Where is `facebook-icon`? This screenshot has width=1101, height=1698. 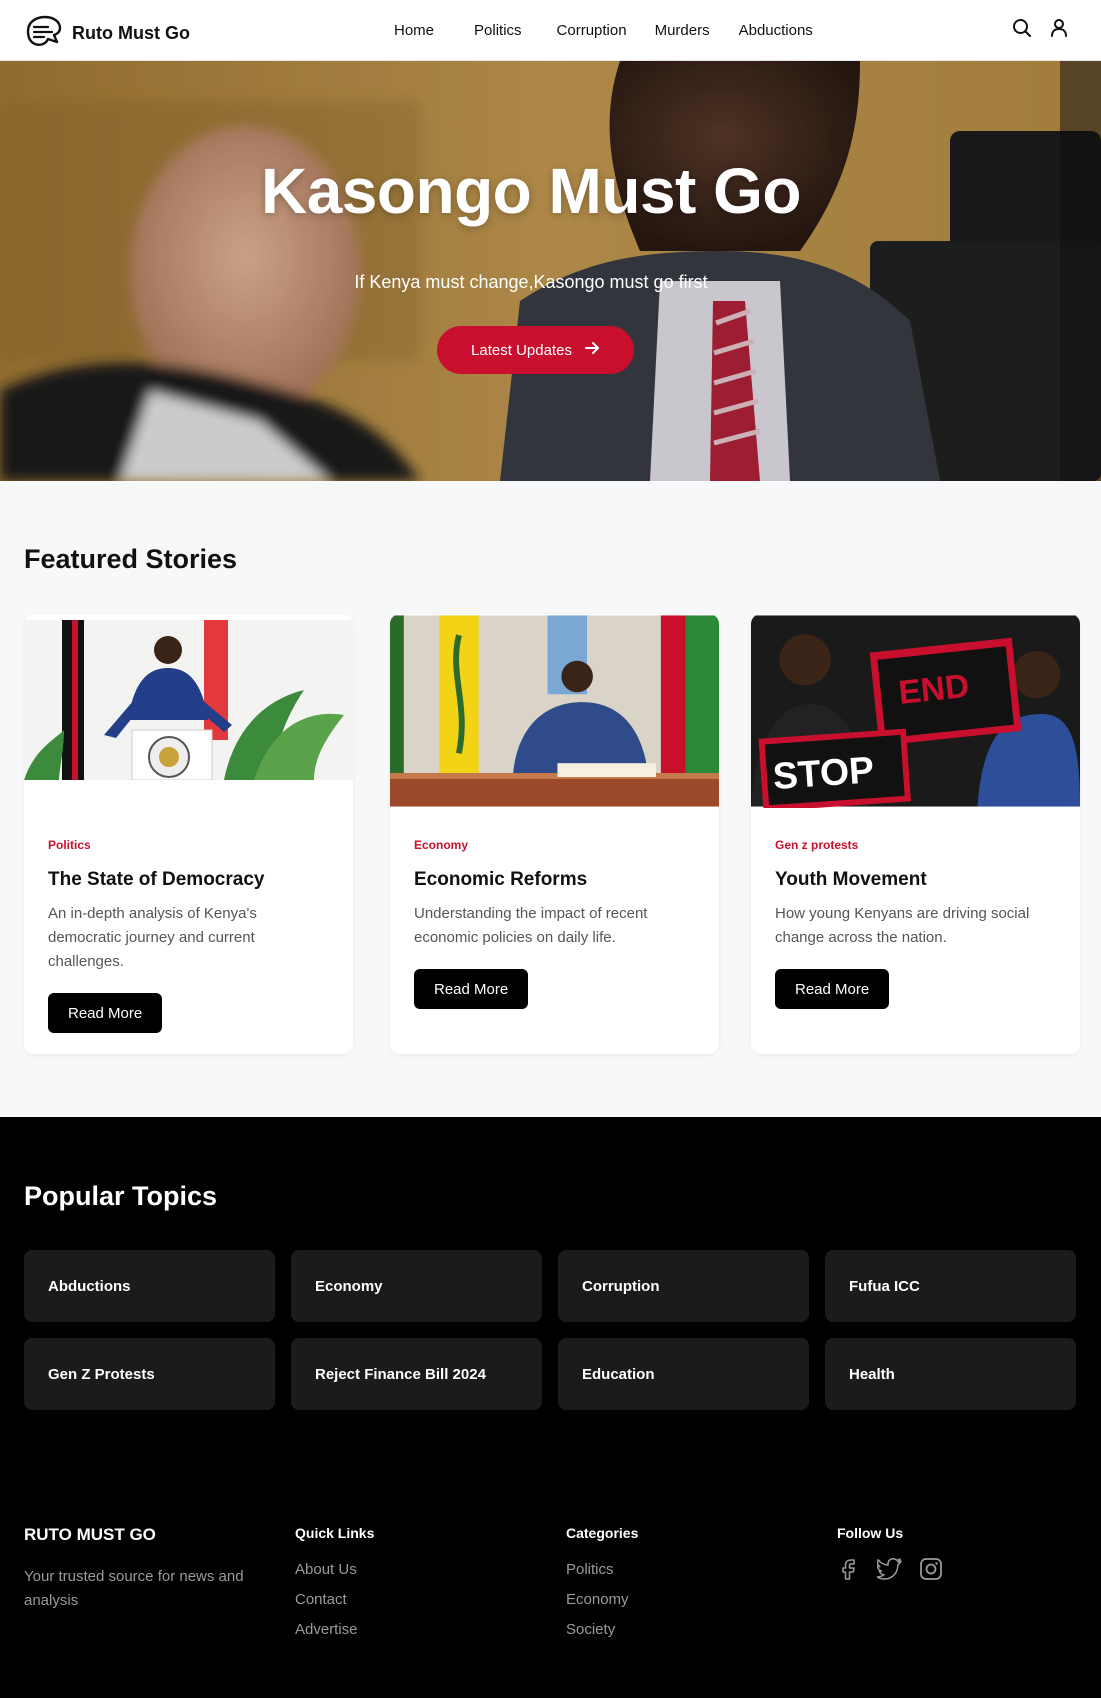 facebook-icon is located at coordinates (849, 1571).